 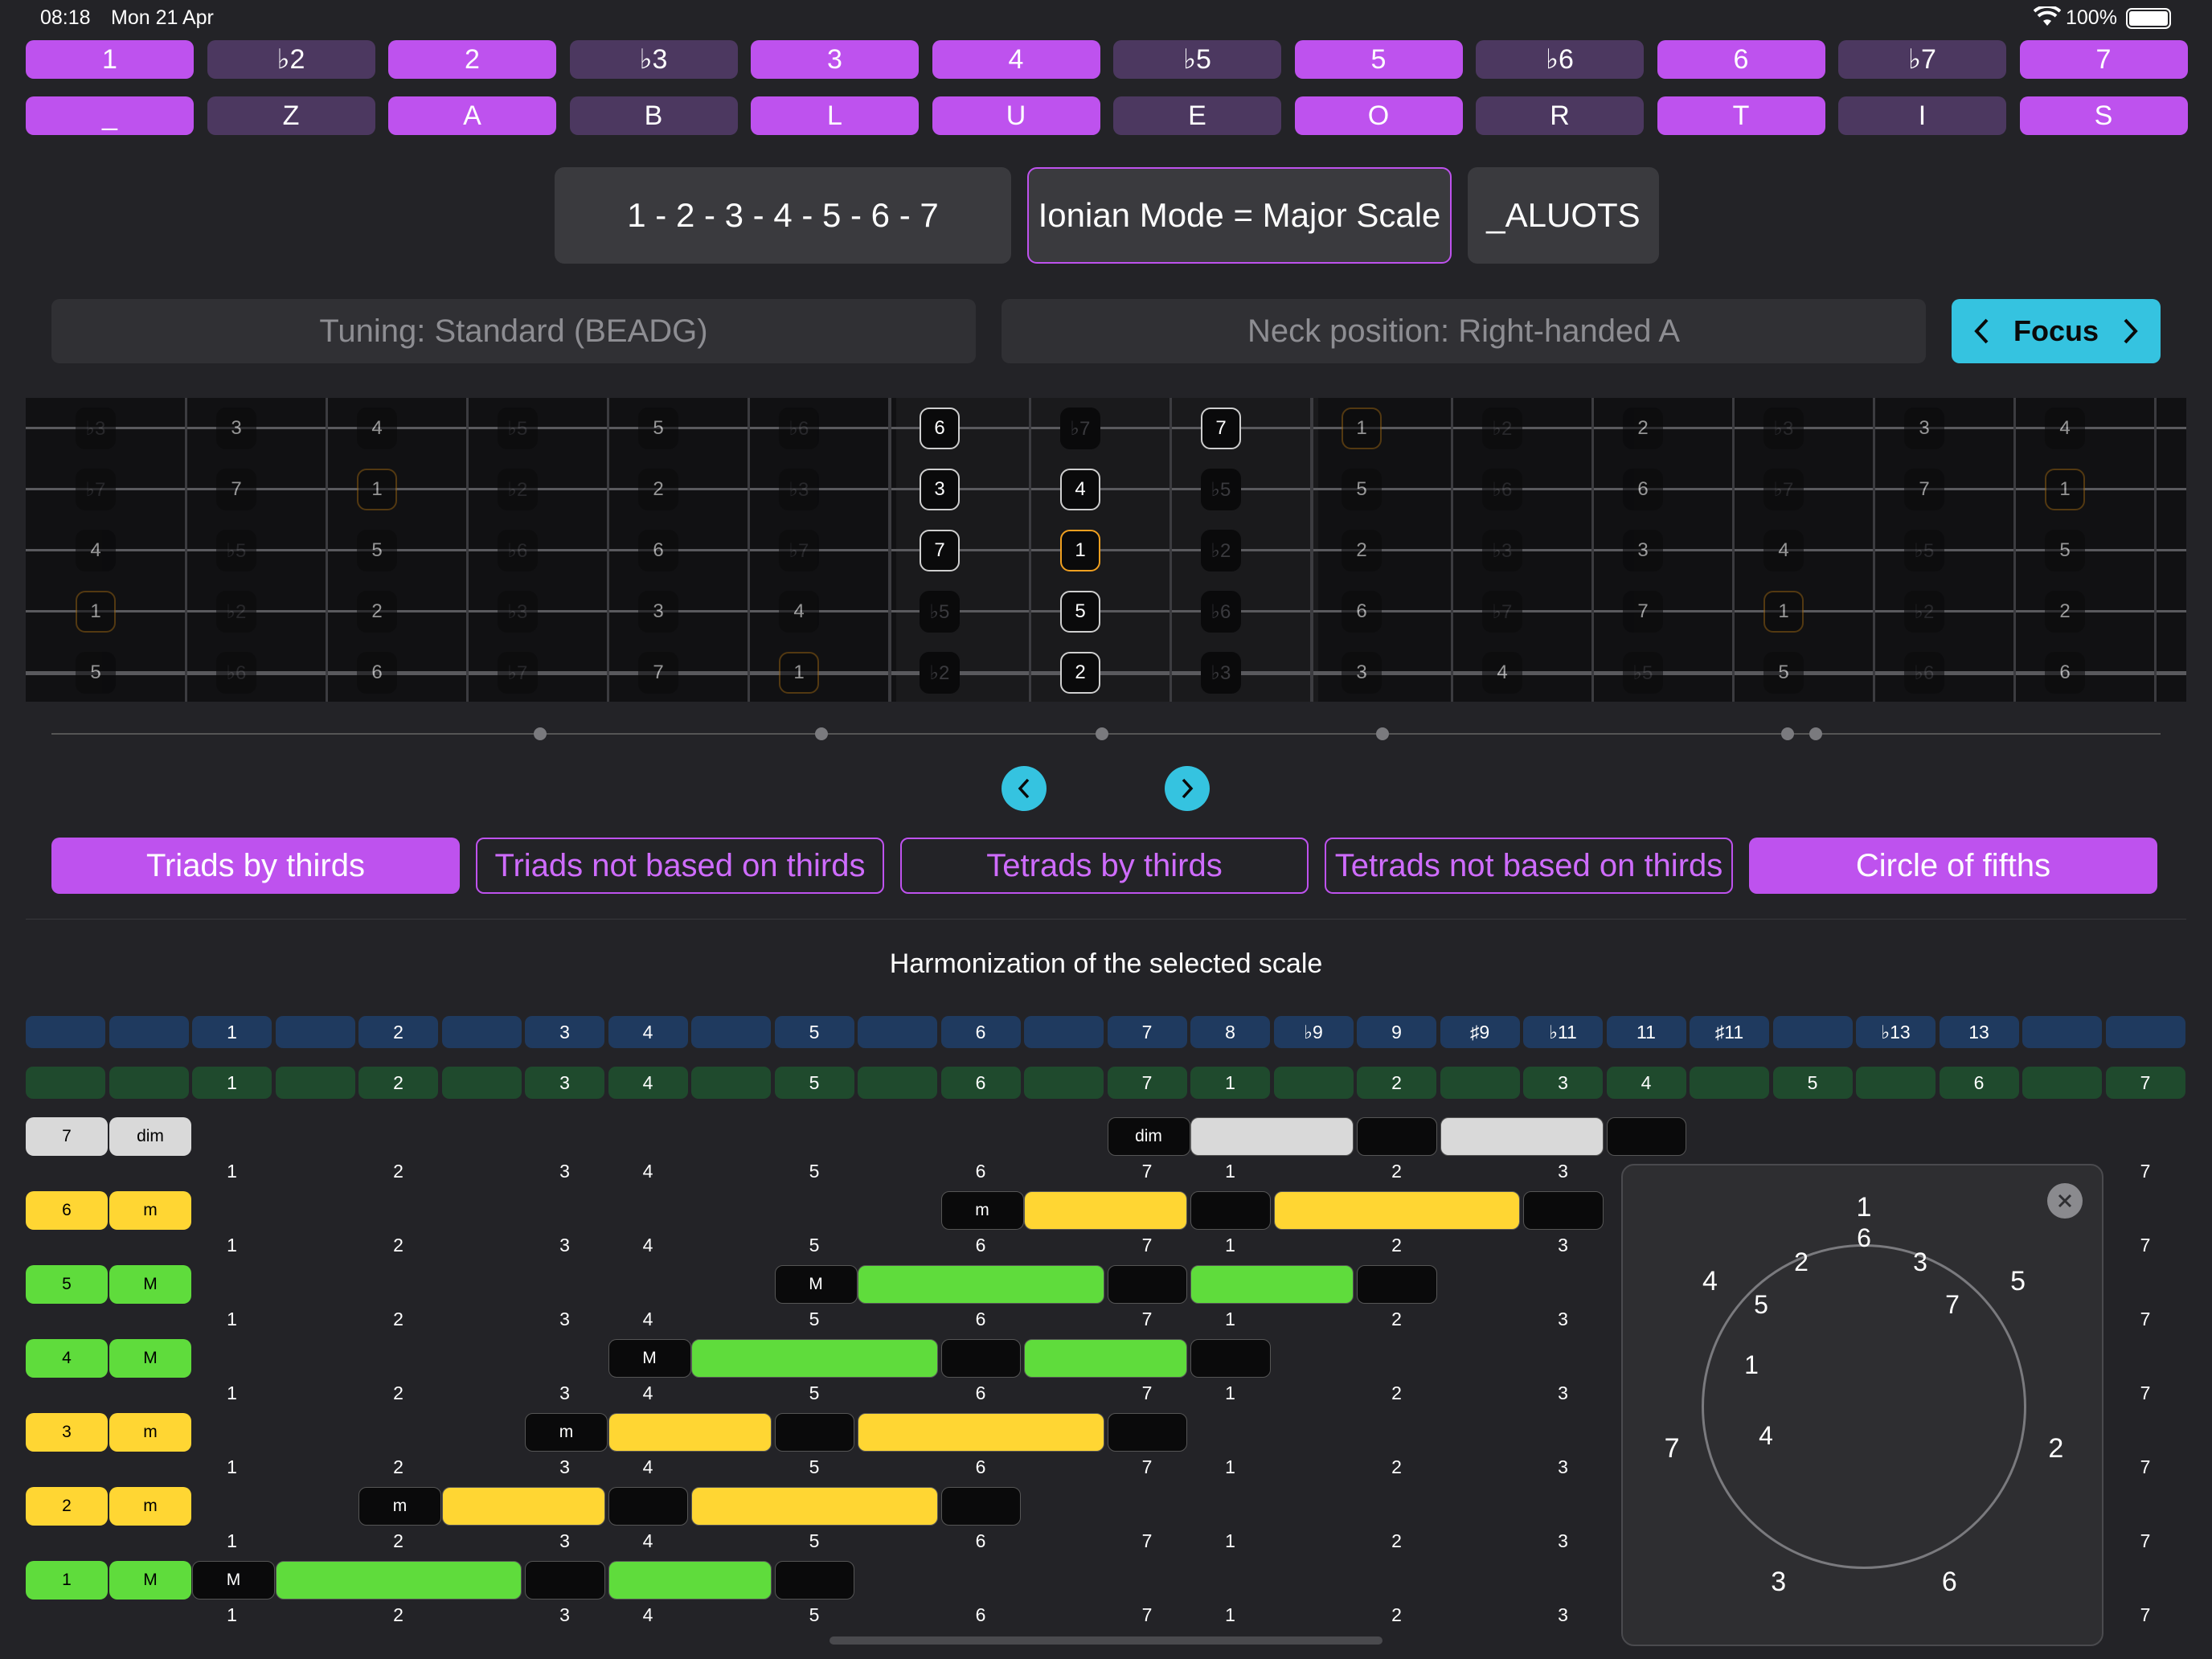 What do you see at coordinates (1949, 1582) in the screenshot?
I see `circle-outer-degree: 6` at bounding box center [1949, 1582].